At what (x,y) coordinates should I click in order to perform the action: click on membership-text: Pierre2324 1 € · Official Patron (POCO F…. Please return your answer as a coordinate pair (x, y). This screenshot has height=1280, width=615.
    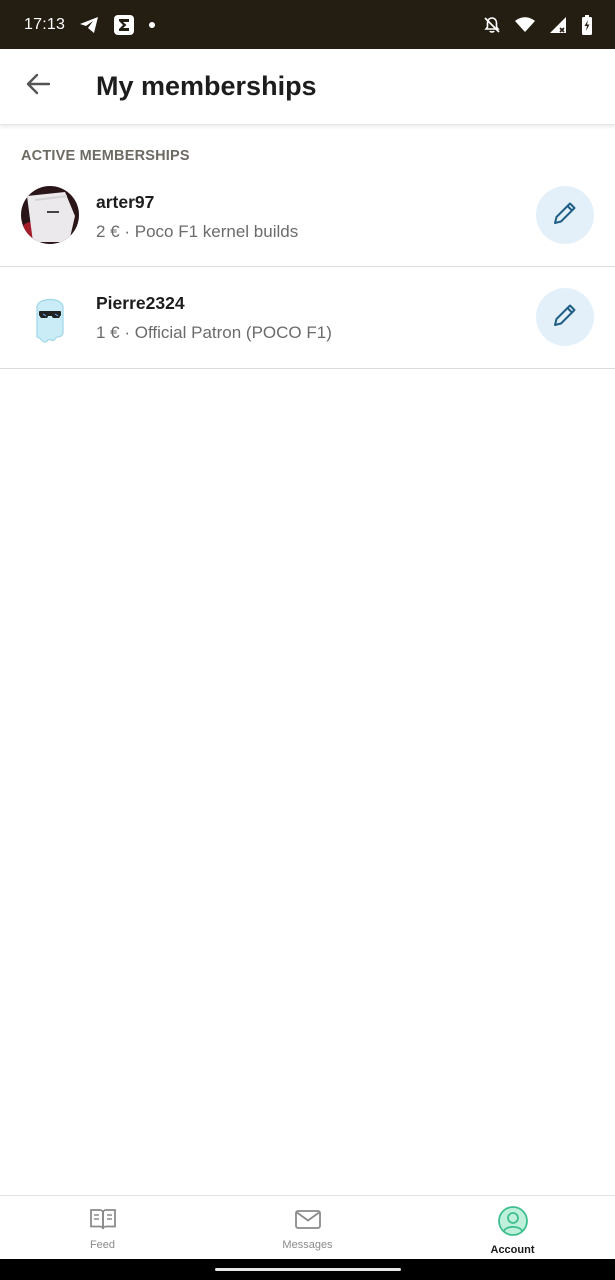
    Looking at the image, I should click on (214, 318).